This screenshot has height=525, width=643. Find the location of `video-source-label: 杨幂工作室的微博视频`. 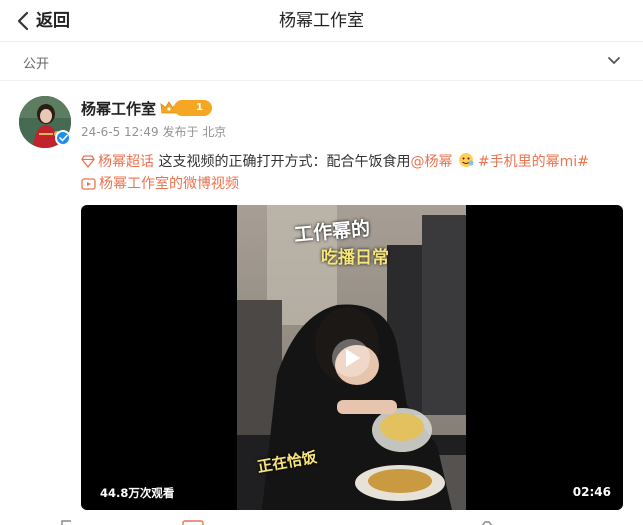

video-source-label: 杨幂工作室的微博视频 is located at coordinates (169, 184).